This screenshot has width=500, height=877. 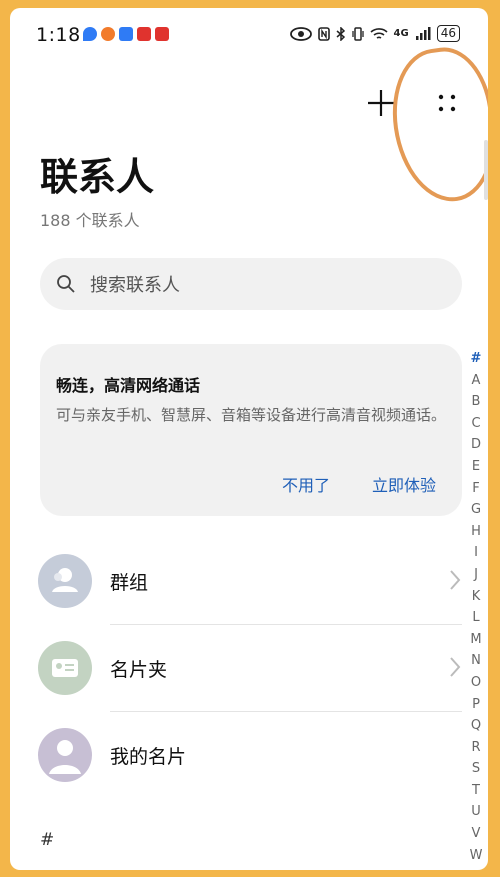 I want to click on card-holder-avatar, so click(x=65, y=668).